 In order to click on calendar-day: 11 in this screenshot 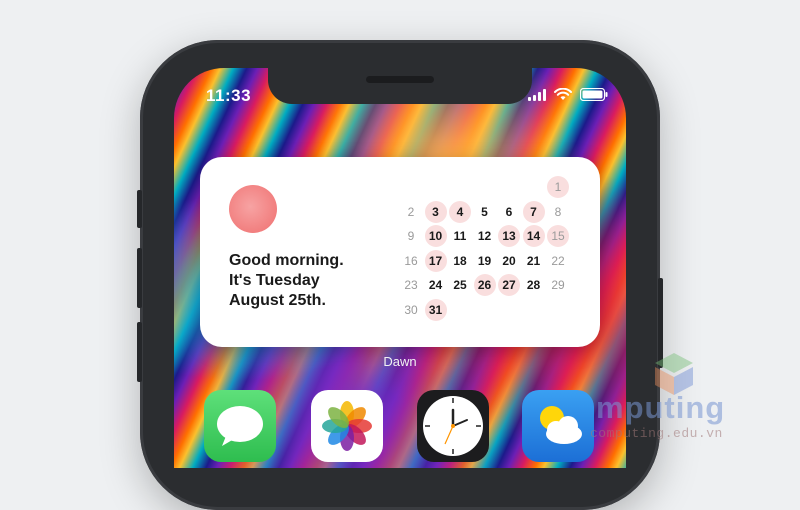, I will do `click(460, 236)`.